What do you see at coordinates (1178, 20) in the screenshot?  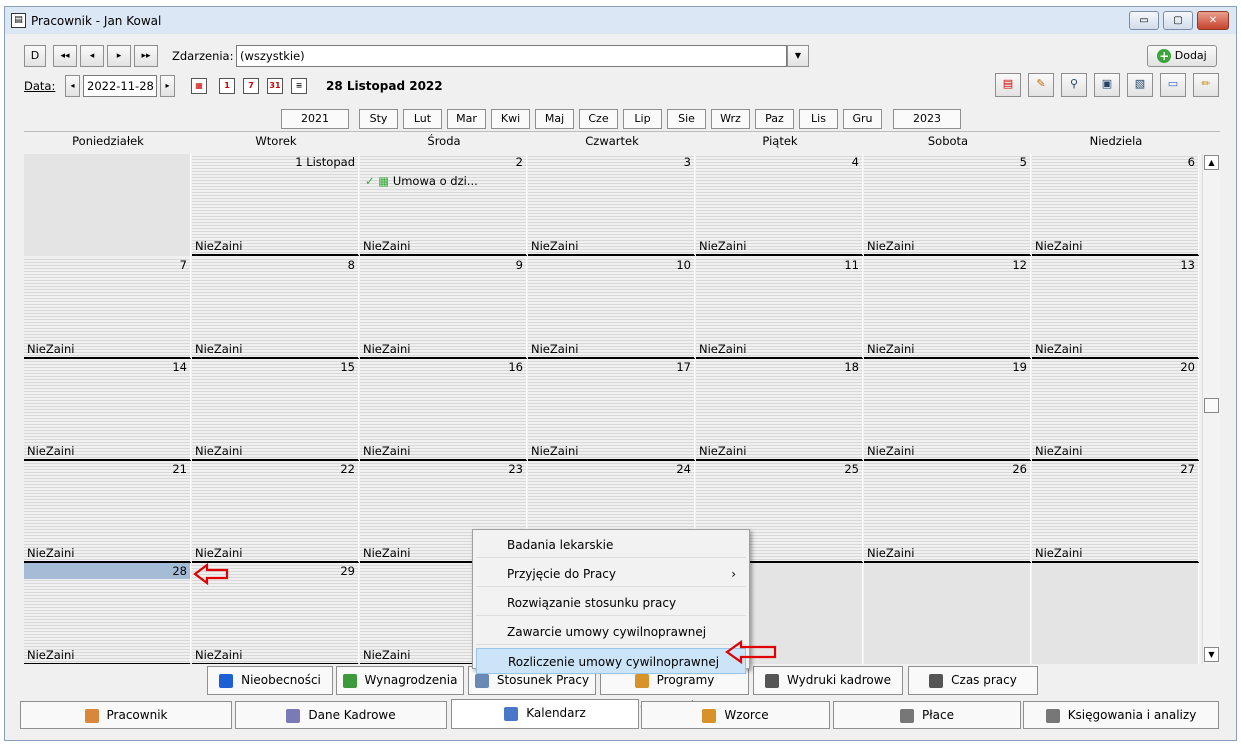 I see `maximize-button: ▢` at bounding box center [1178, 20].